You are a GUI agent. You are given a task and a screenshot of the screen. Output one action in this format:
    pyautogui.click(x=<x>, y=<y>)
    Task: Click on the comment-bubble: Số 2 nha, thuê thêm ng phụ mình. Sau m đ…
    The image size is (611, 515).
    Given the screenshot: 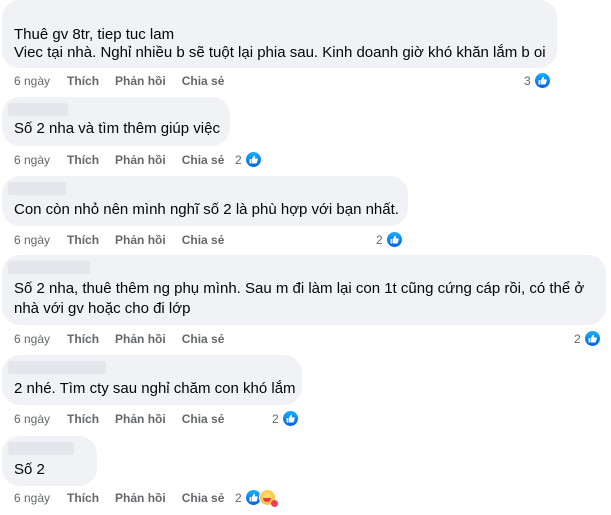 What is the action you would take?
    pyautogui.click(x=304, y=290)
    